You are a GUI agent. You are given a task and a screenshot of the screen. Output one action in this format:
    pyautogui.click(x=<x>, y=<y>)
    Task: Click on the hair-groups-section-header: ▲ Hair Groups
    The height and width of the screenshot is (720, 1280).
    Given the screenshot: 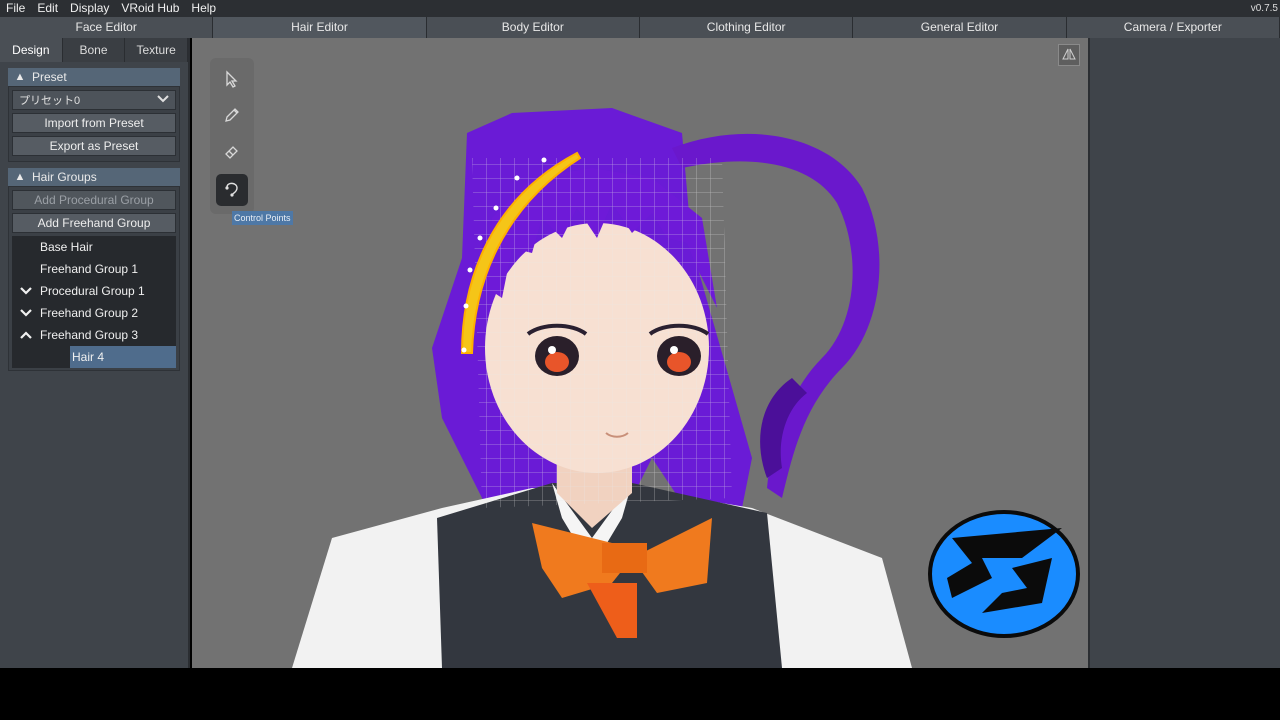 What is the action you would take?
    pyautogui.click(x=94, y=177)
    